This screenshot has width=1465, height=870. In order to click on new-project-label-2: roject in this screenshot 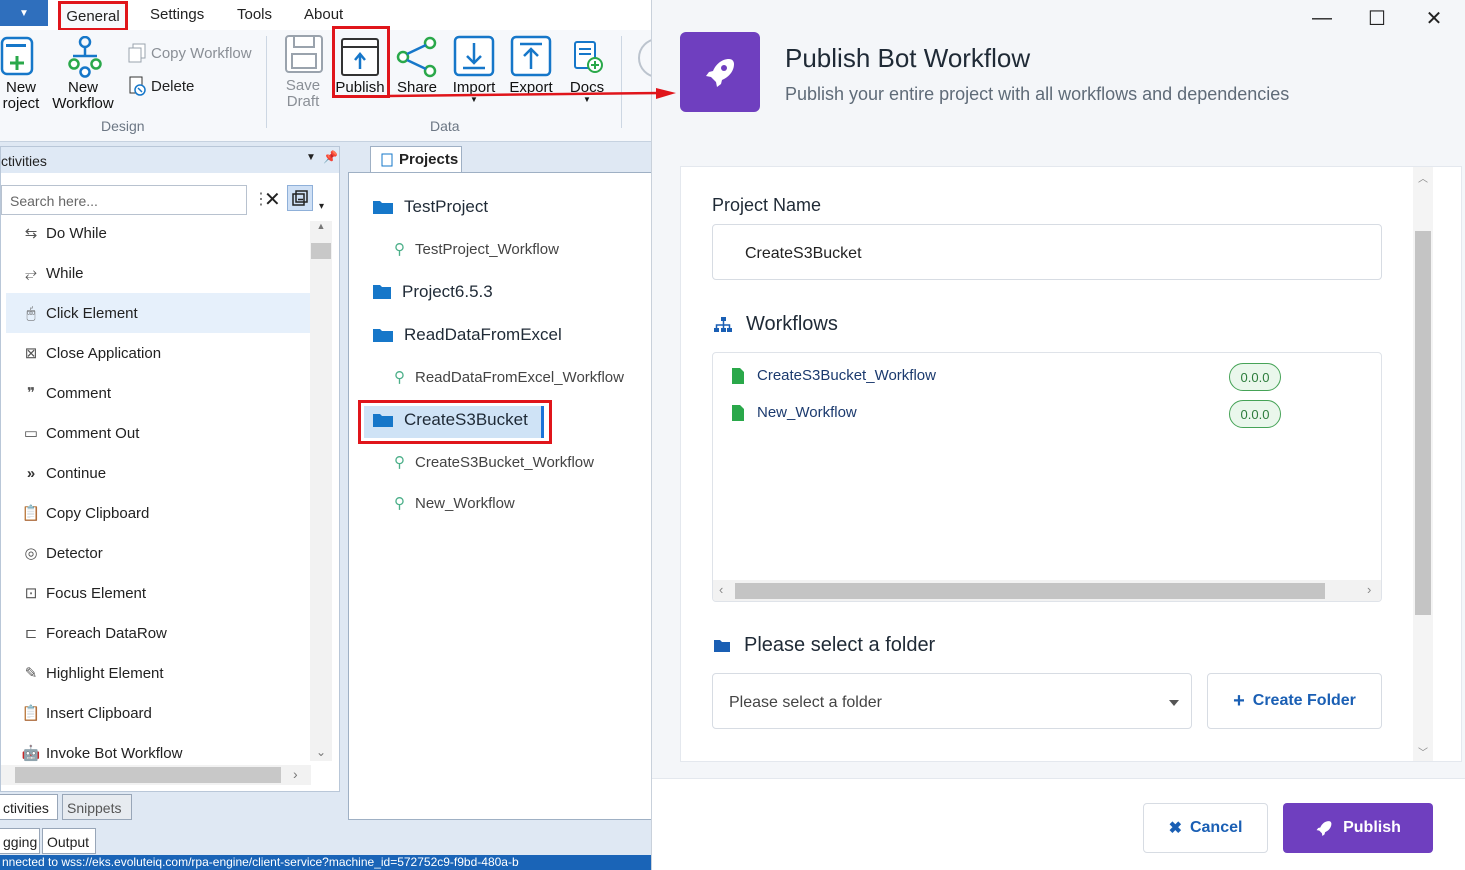, I will do `click(21, 103)`.